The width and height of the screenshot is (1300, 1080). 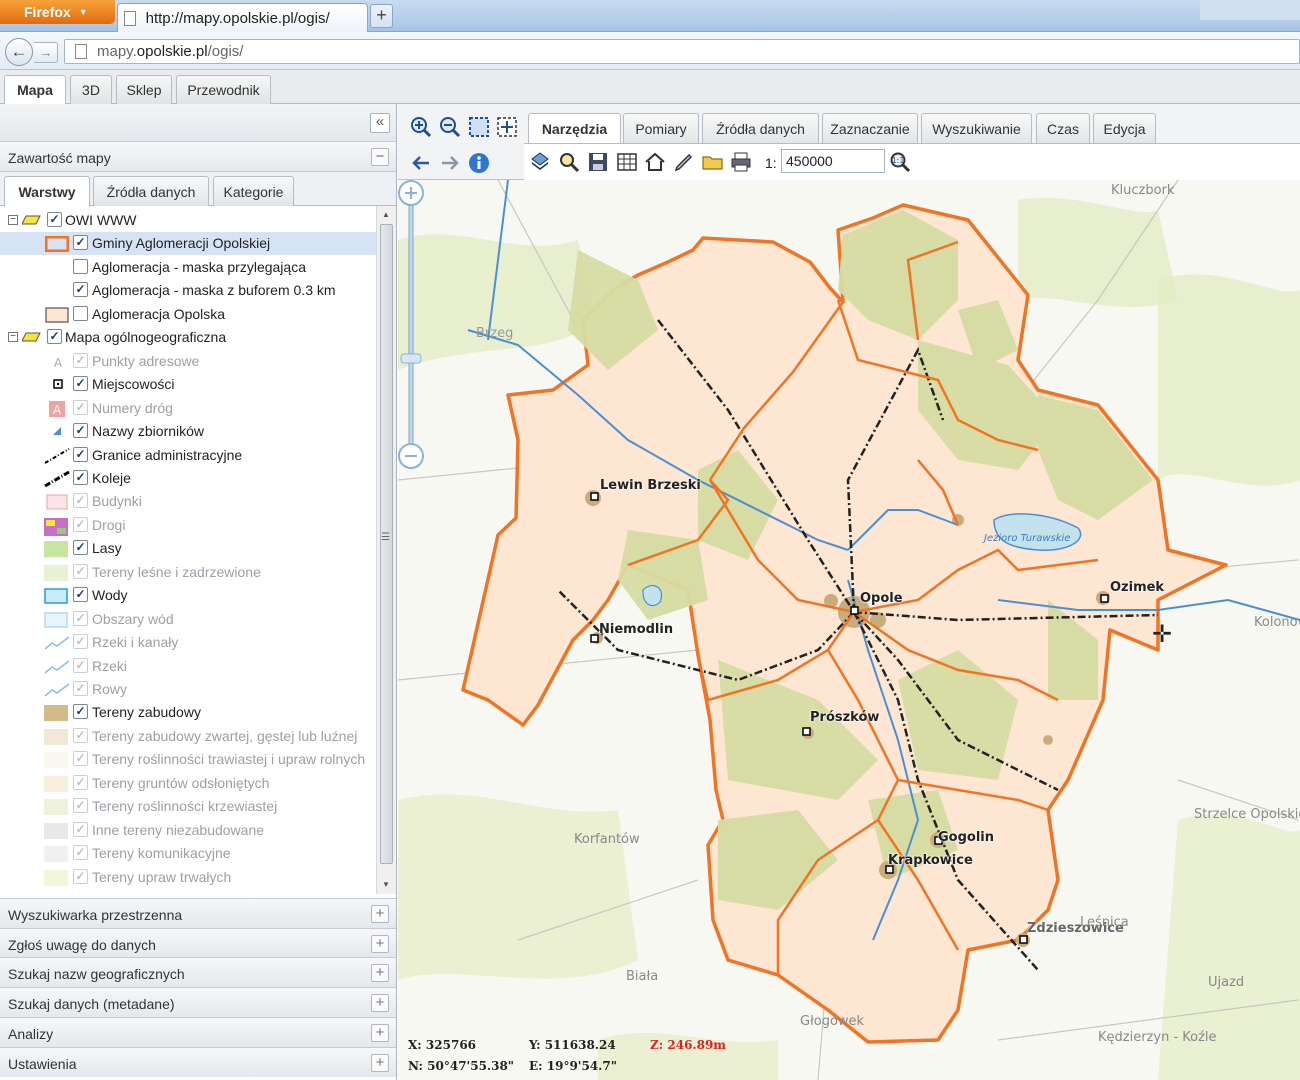 I want to click on layer-granice-administracyjne: ✓ Granice administracyjne, so click(x=188, y=455).